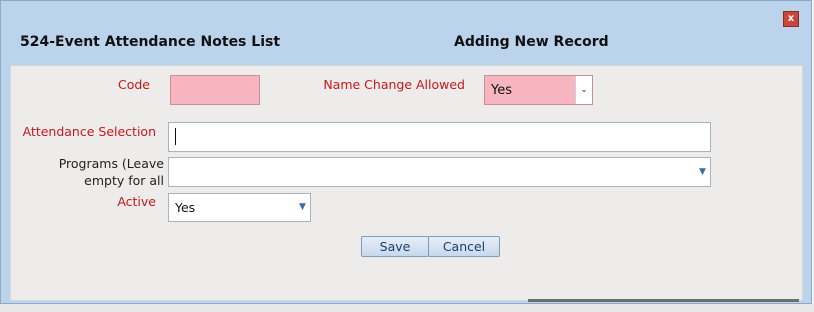 The image size is (814, 312). Describe the element at coordinates (395, 246) in the screenshot. I see `save-button: Save` at that location.